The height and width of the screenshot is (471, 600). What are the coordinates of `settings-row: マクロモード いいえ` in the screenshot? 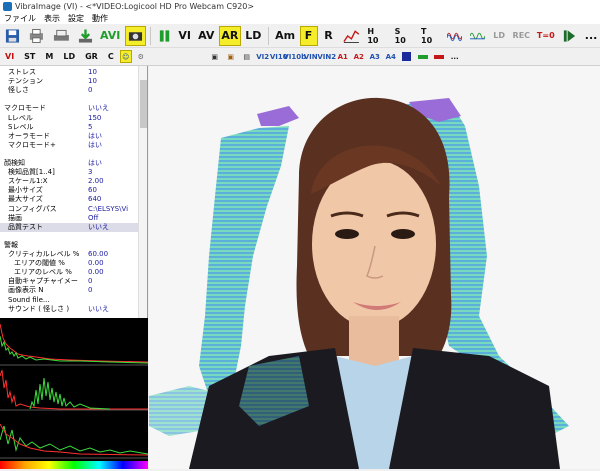 It's located at (69, 108).